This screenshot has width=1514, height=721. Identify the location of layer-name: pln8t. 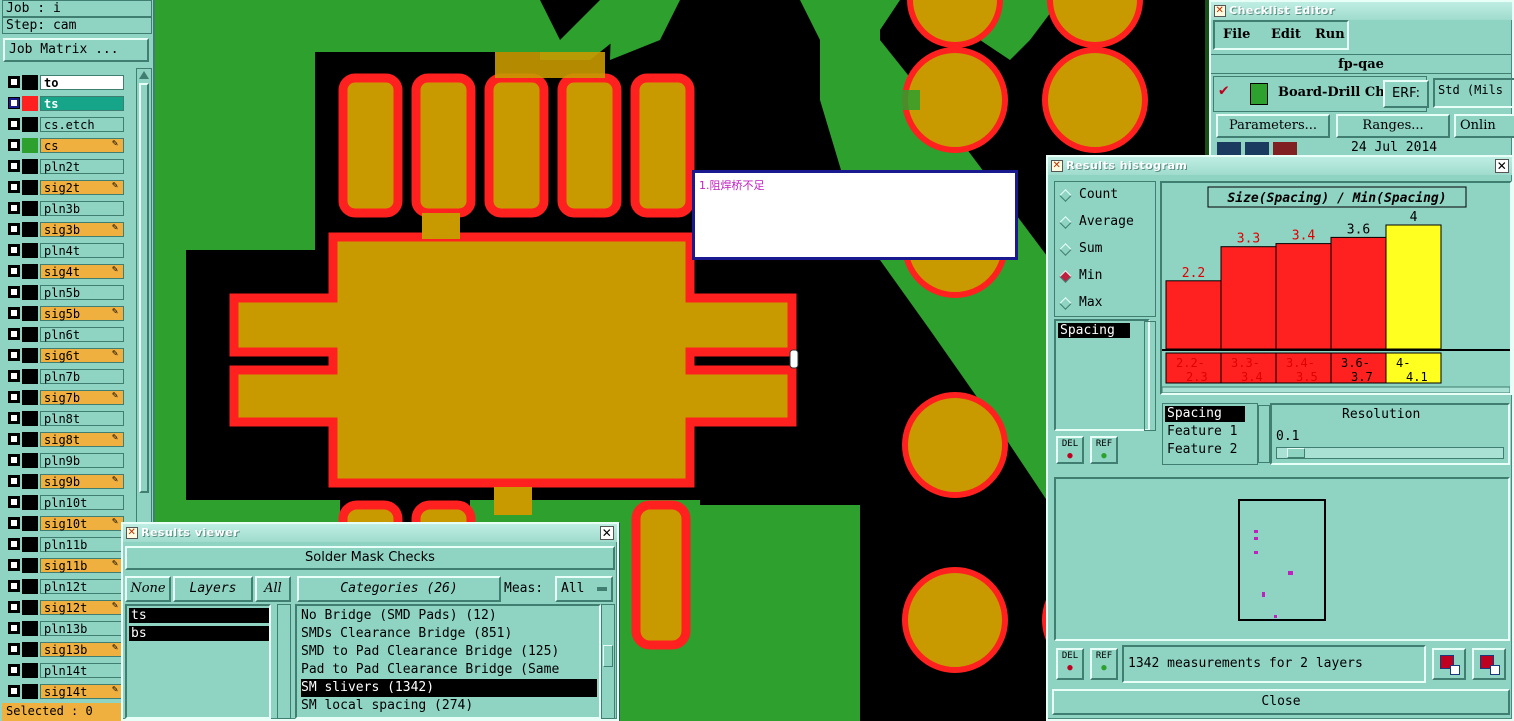
(82, 418).